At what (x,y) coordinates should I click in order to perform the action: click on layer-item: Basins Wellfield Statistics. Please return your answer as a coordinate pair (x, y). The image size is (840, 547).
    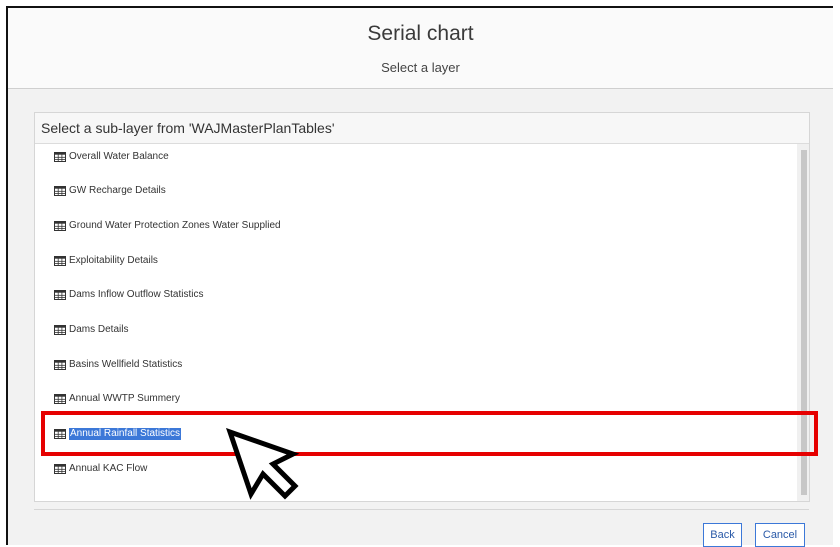
    Looking at the image, I should click on (416, 365).